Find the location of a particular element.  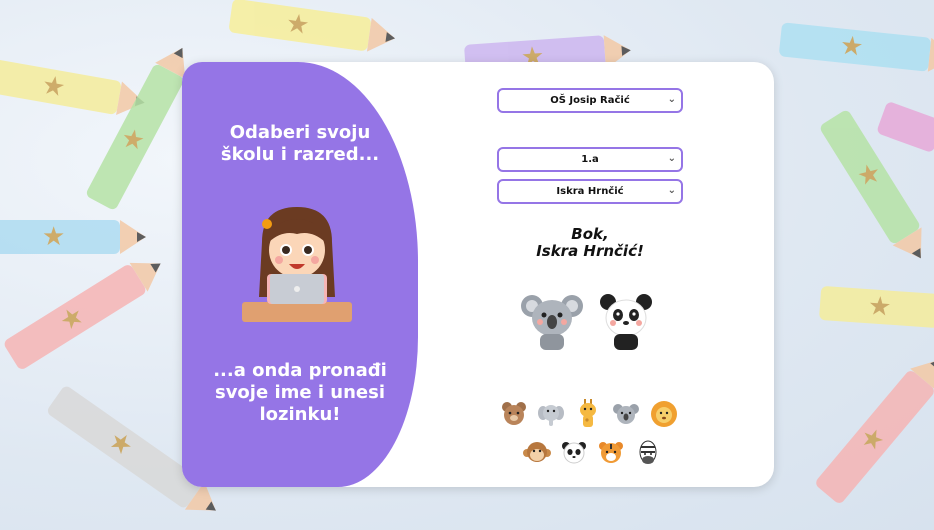

greeting: Bok, Iskra Hrnčić! is located at coordinates (590, 243).